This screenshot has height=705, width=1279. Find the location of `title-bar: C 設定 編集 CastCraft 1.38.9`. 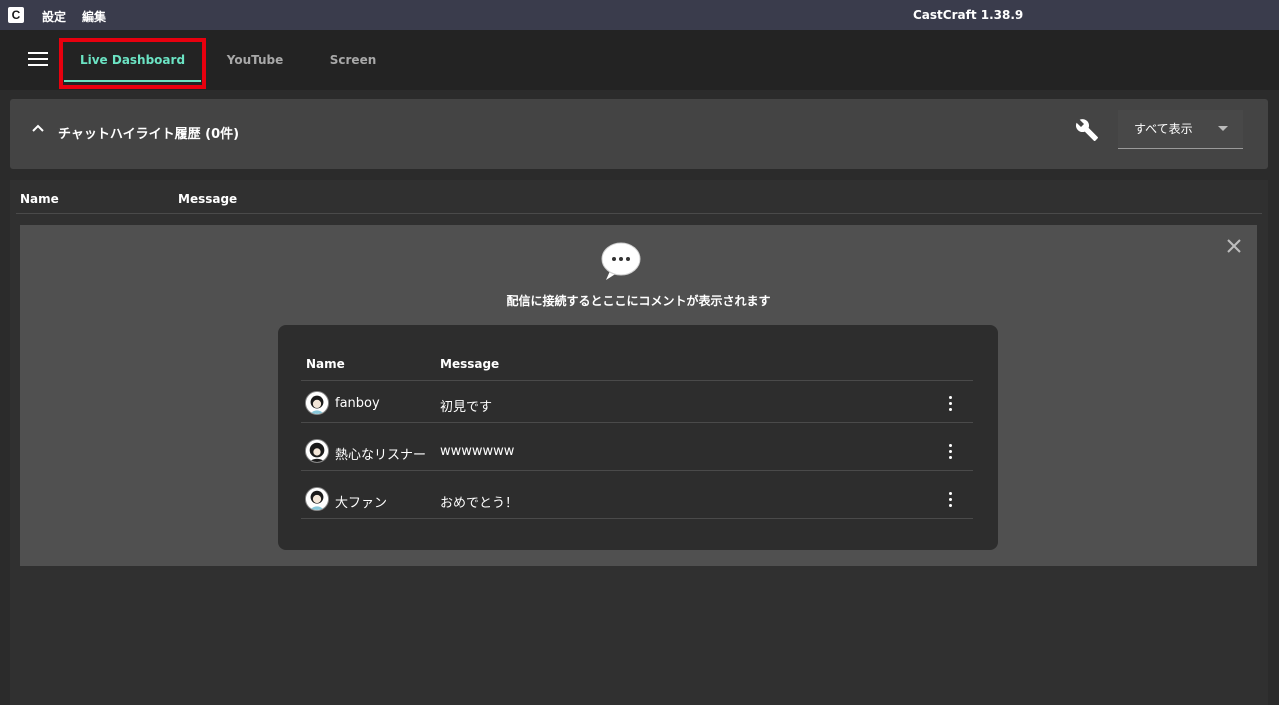

title-bar: C 設定 編集 CastCraft 1.38.9 is located at coordinates (639, 15).